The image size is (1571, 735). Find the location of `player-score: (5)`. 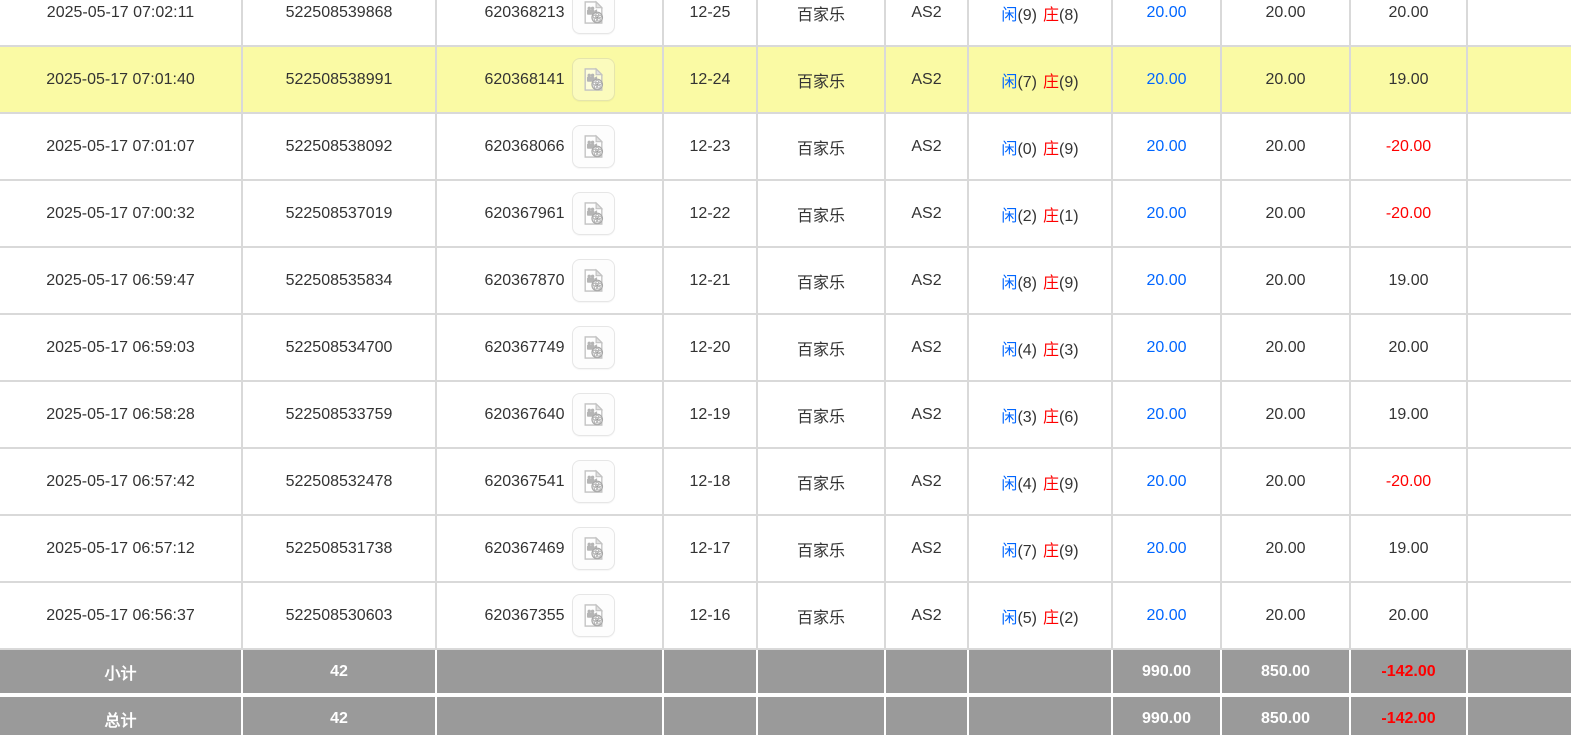

player-score: (5) is located at coordinates (1027, 618).